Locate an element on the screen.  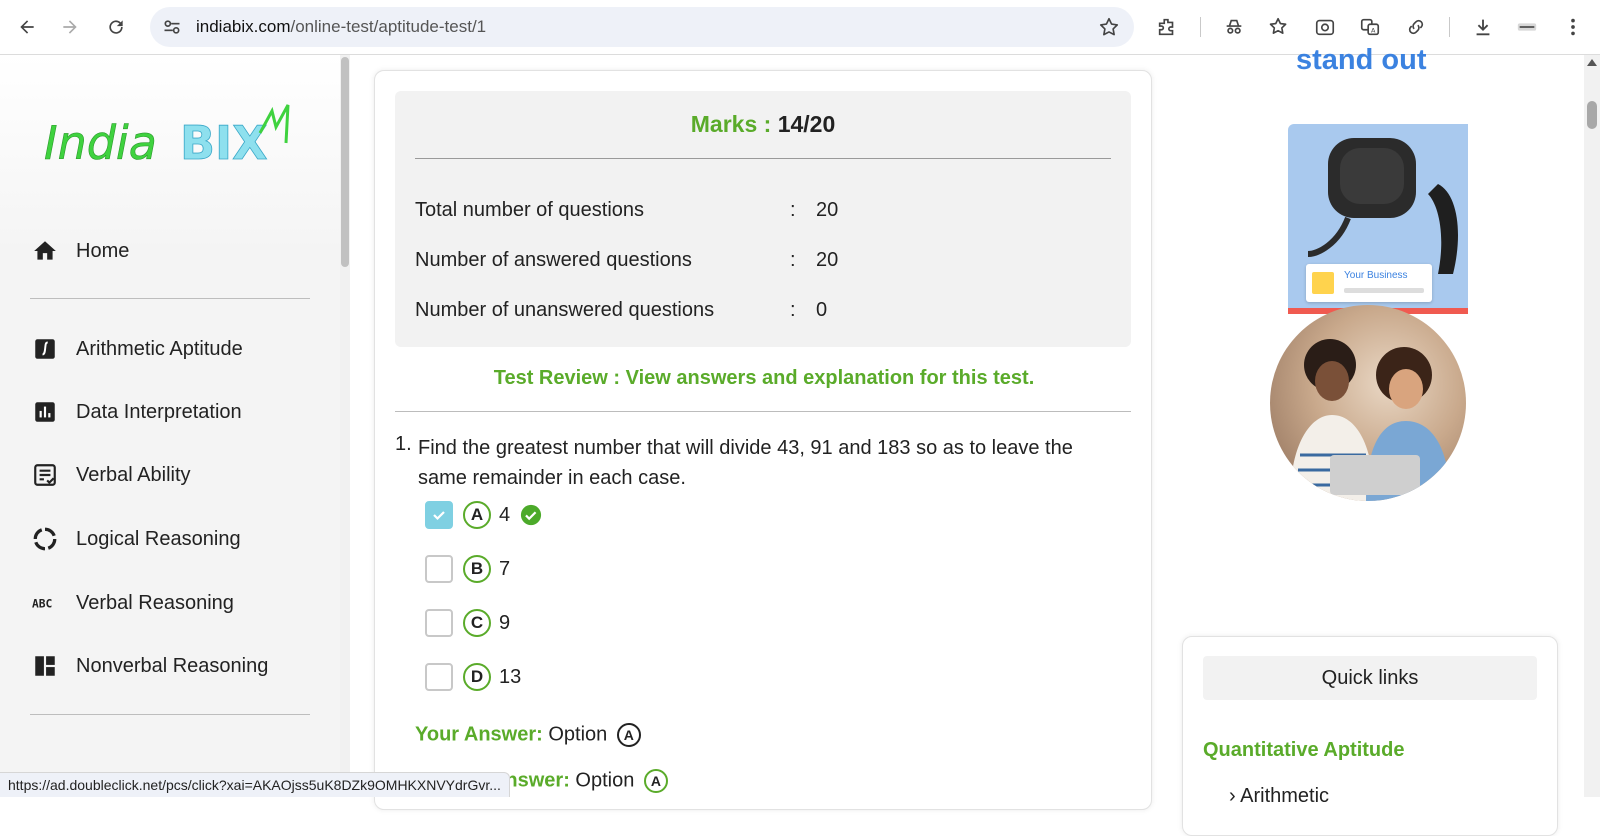
correct-answer-letter: A is located at coordinates (655, 781).